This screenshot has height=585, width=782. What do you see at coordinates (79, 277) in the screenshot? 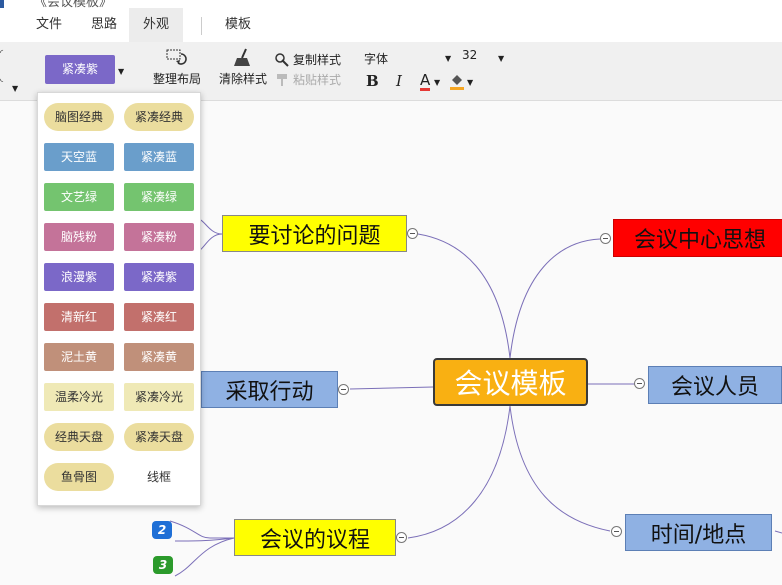
I see `theme-option: 浪漫紫` at bounding box center [79, 277].